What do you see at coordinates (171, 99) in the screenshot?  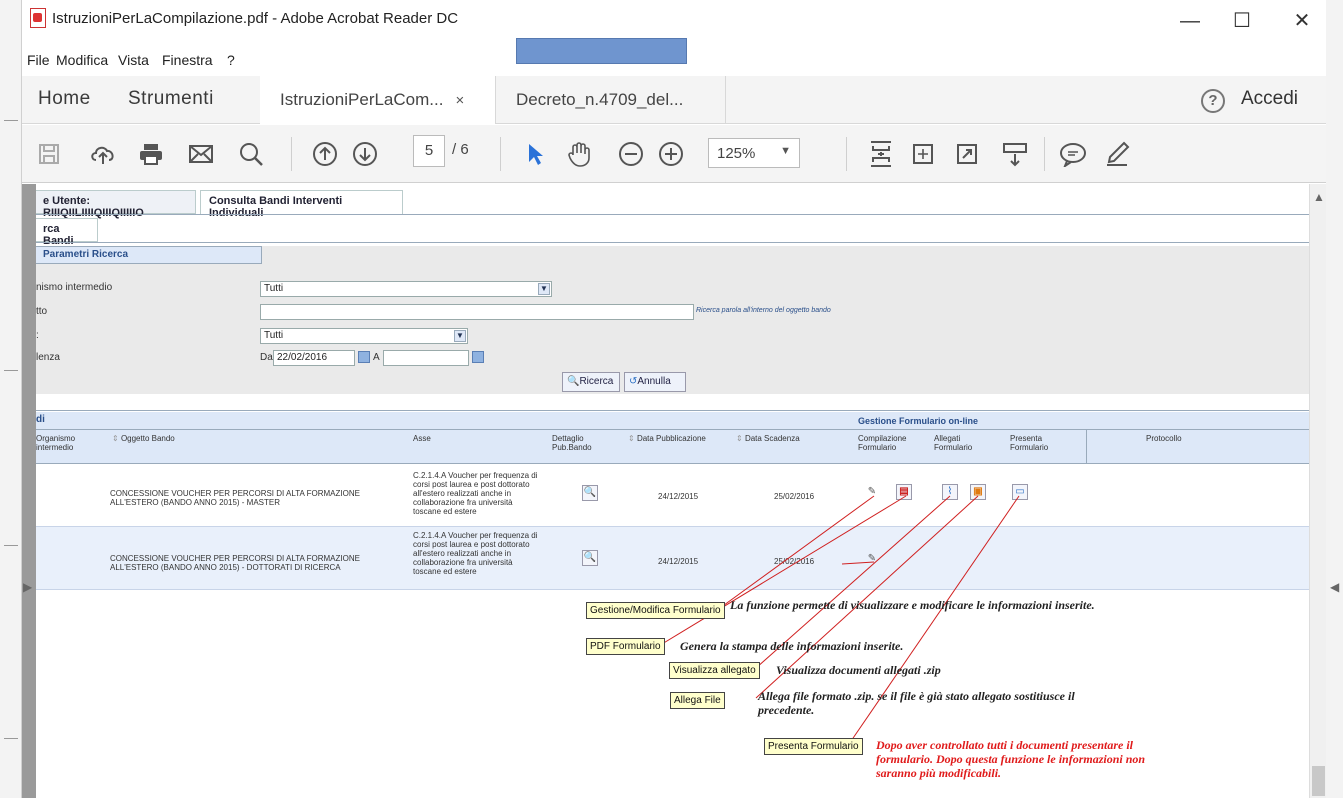 I see `nav-tools: Strumenti` at bounding box center [171, 99].